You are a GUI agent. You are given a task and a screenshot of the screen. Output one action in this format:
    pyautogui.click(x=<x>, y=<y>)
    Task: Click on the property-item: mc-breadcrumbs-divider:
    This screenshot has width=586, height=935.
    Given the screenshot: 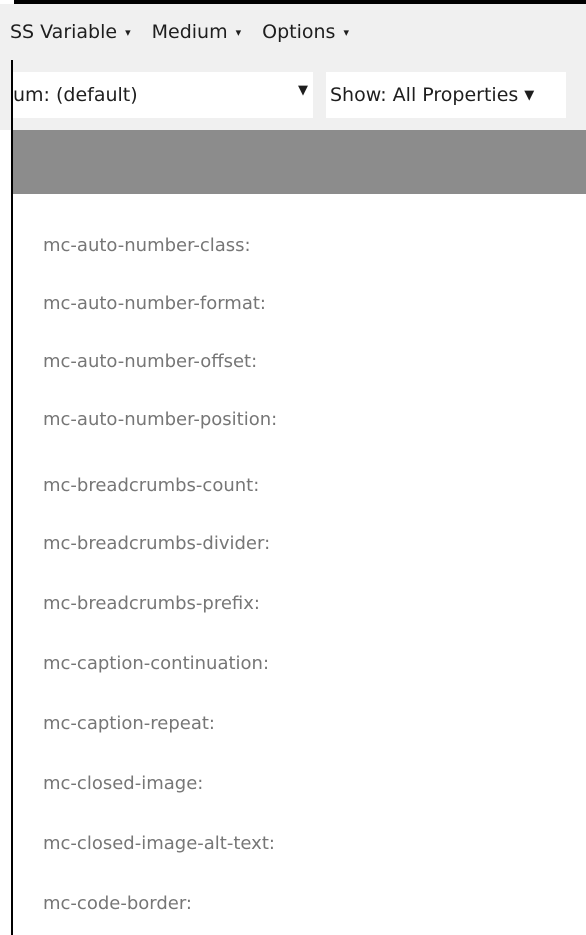 What is the action you would take?
    pyautogui.click(x=156, y=543)
    